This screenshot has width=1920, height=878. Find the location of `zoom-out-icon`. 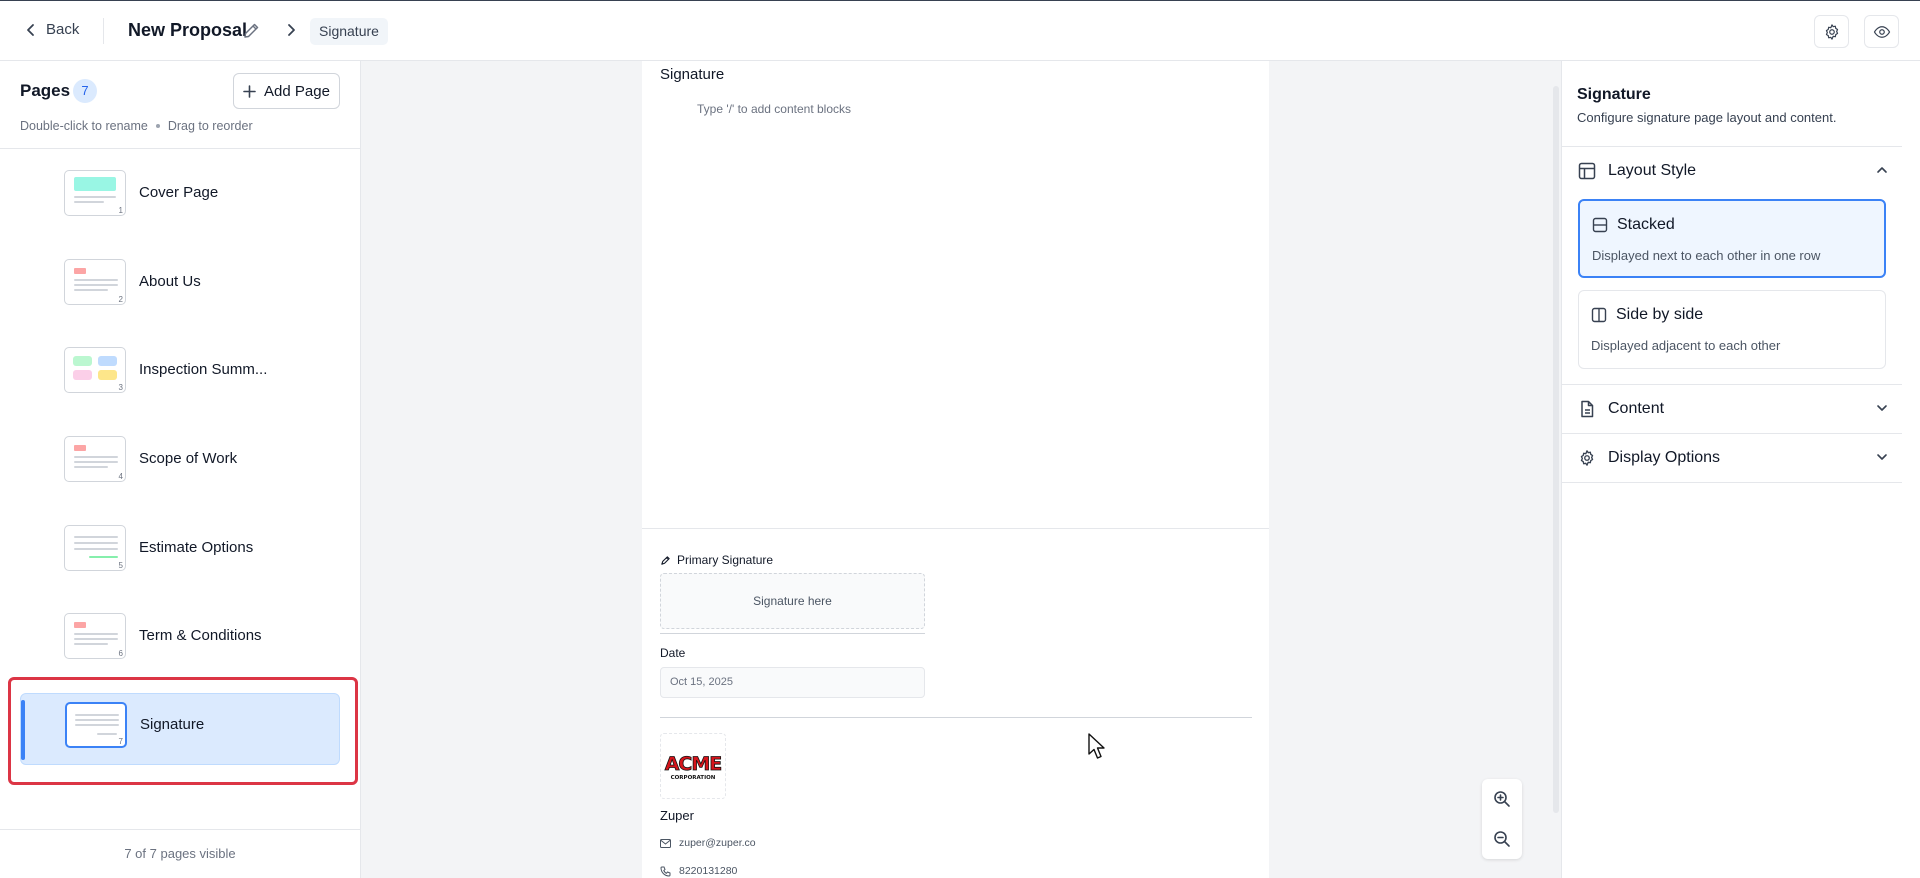

zoom-out-icon is located at coordinates (1502, 839).